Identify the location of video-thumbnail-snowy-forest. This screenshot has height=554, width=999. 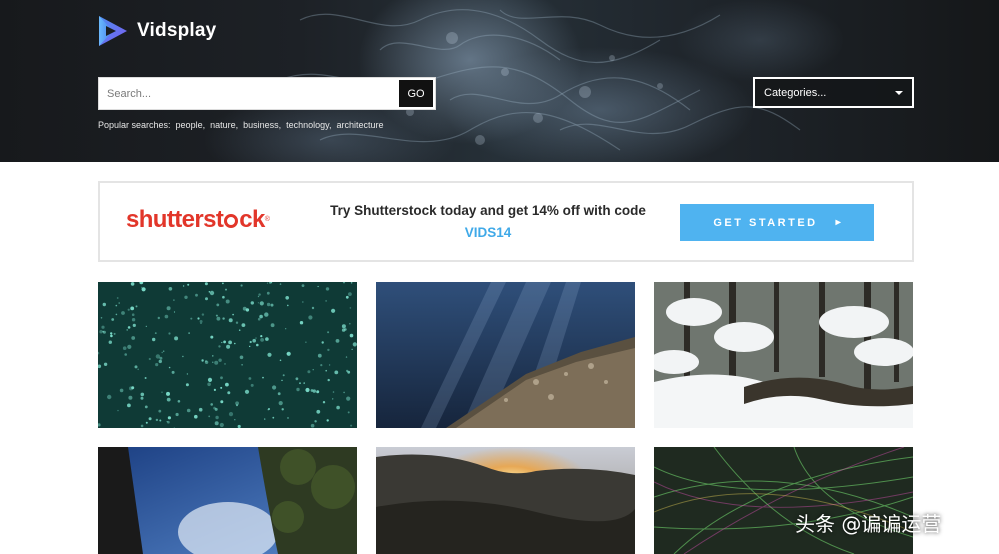
(783, 355).